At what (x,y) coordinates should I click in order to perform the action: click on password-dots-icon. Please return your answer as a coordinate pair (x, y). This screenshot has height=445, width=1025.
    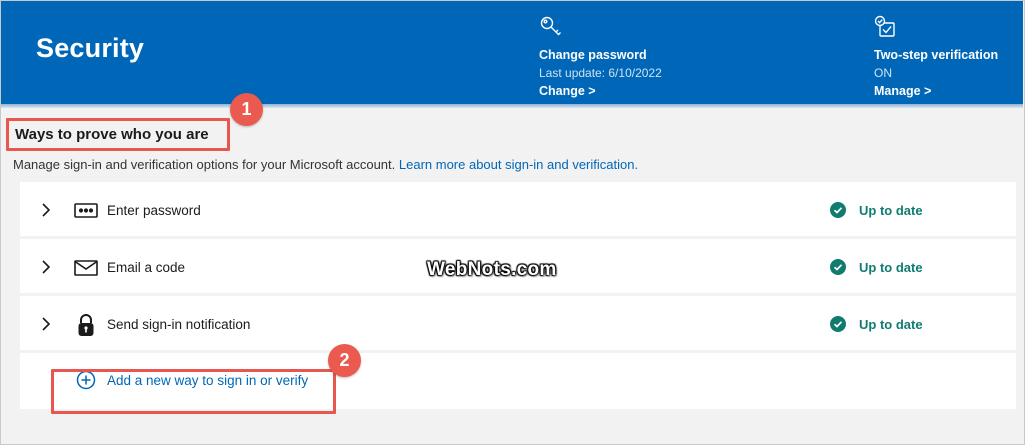
    Looking at the image, I should click on (86, 210).